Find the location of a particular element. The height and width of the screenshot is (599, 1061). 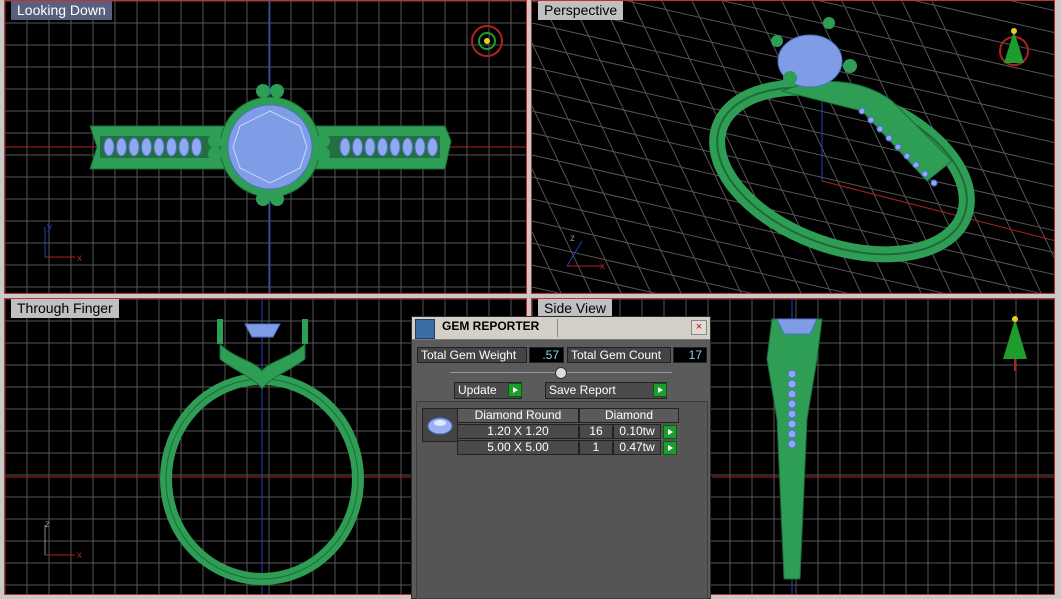

dialog-titlebar: GEM REPORTER × is located at coordinates (561, 328).